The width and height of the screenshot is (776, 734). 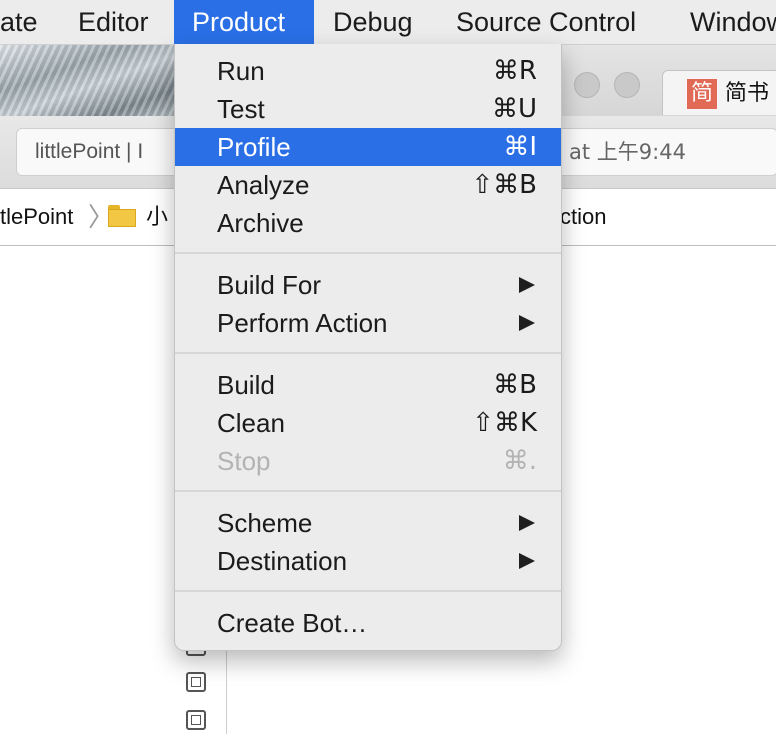 What do you see at coordinates (36, 217) in the screenshot?
I see `breadcrumb-project: tlePoint` at bounding box center [36, 217].